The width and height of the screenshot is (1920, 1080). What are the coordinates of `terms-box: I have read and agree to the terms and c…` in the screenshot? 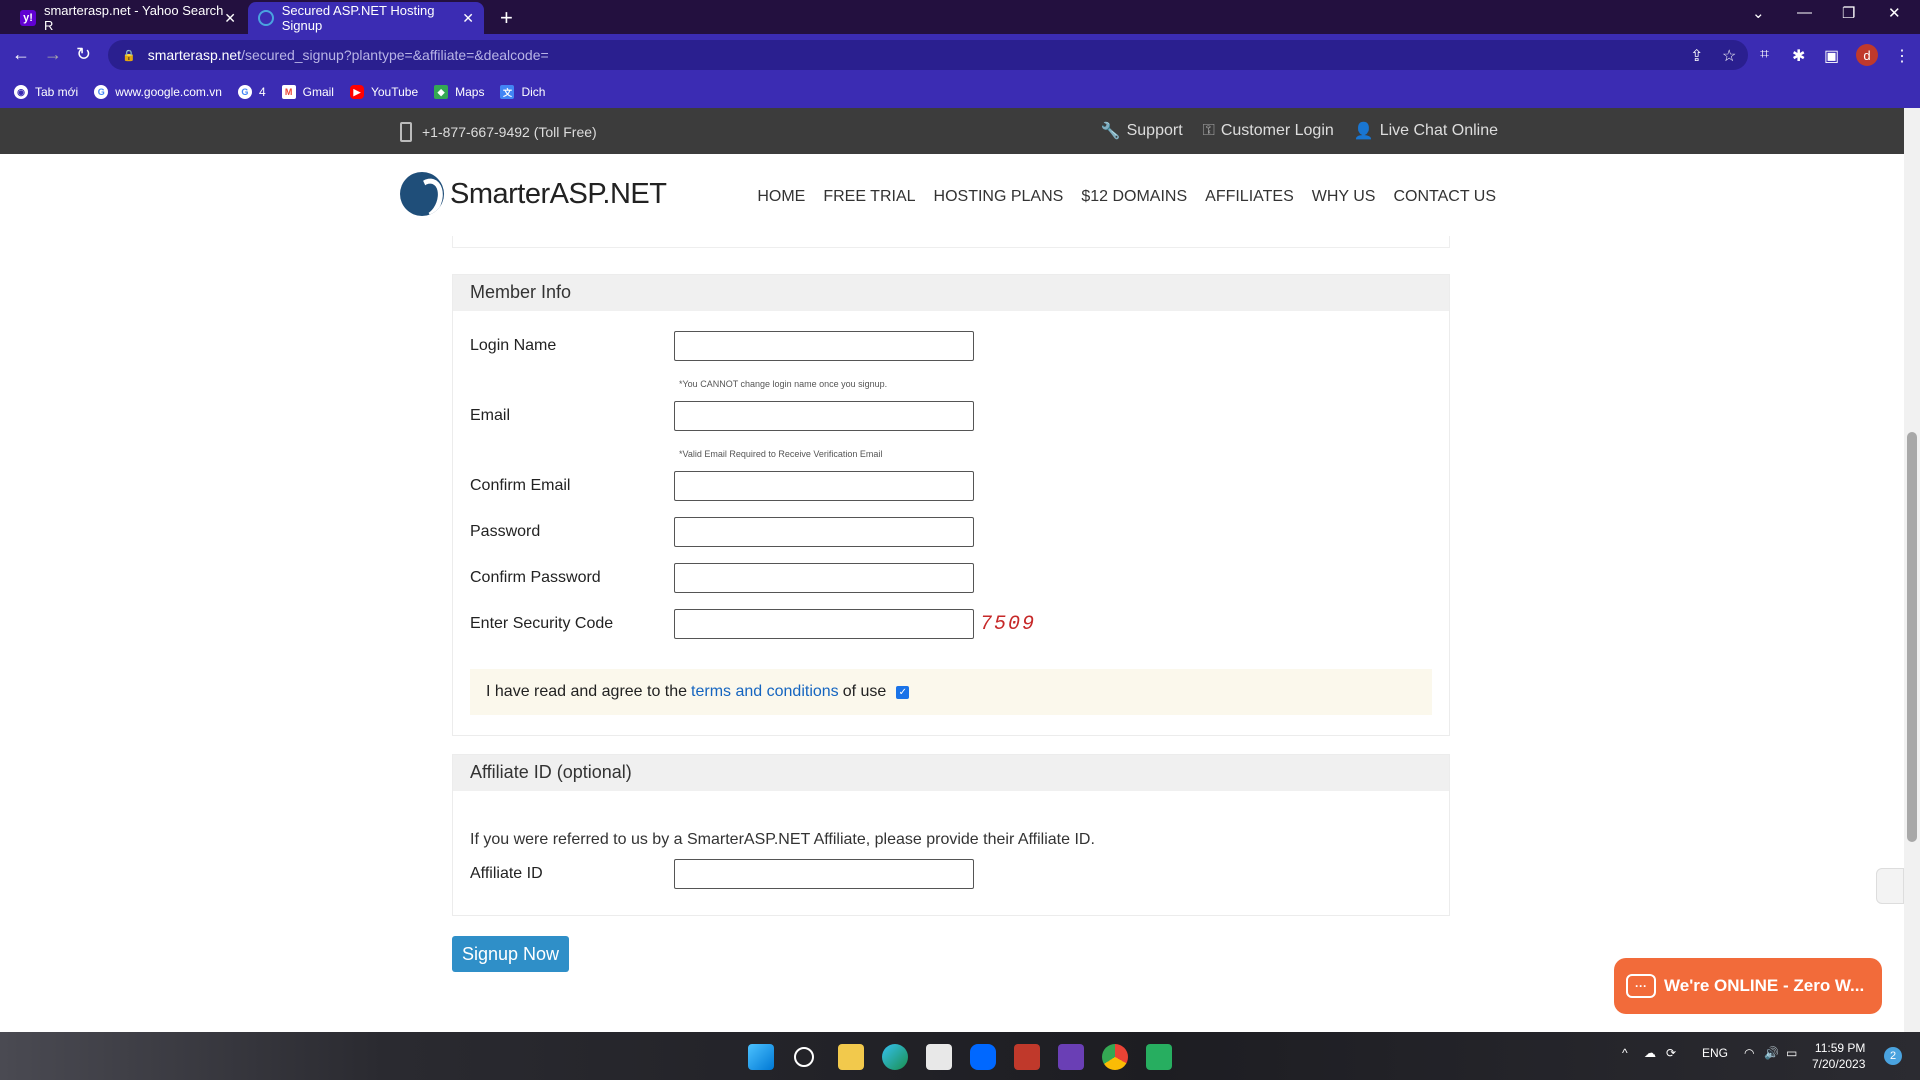 It's located at (951, 692).